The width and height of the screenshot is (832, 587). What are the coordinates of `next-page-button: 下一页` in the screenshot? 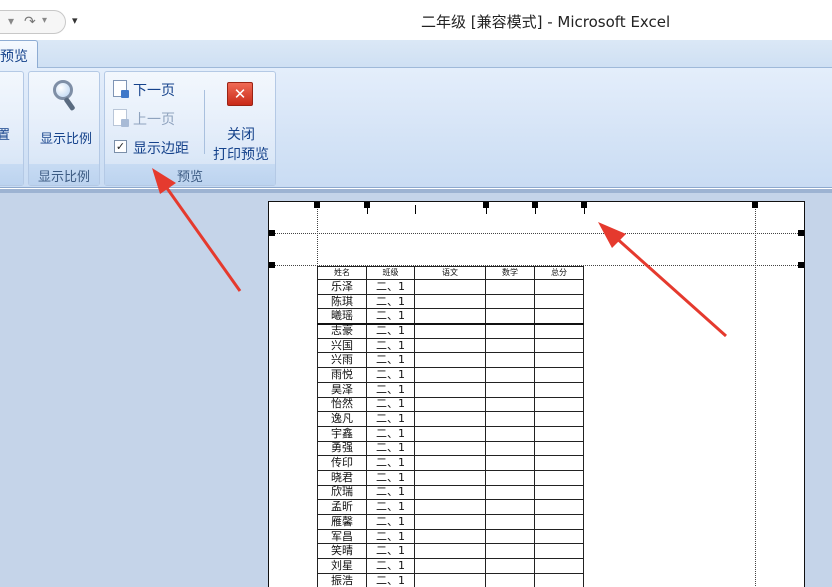 It's located at (156, 89).